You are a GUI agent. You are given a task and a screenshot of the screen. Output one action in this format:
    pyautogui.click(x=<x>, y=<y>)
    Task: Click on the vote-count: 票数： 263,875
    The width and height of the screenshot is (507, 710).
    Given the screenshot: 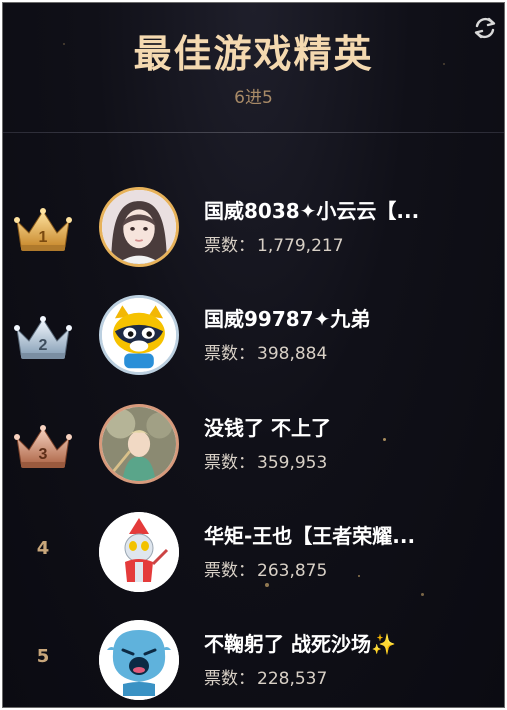 What is the action you would take?
    pyautogui.click(x=265, y=568)
    